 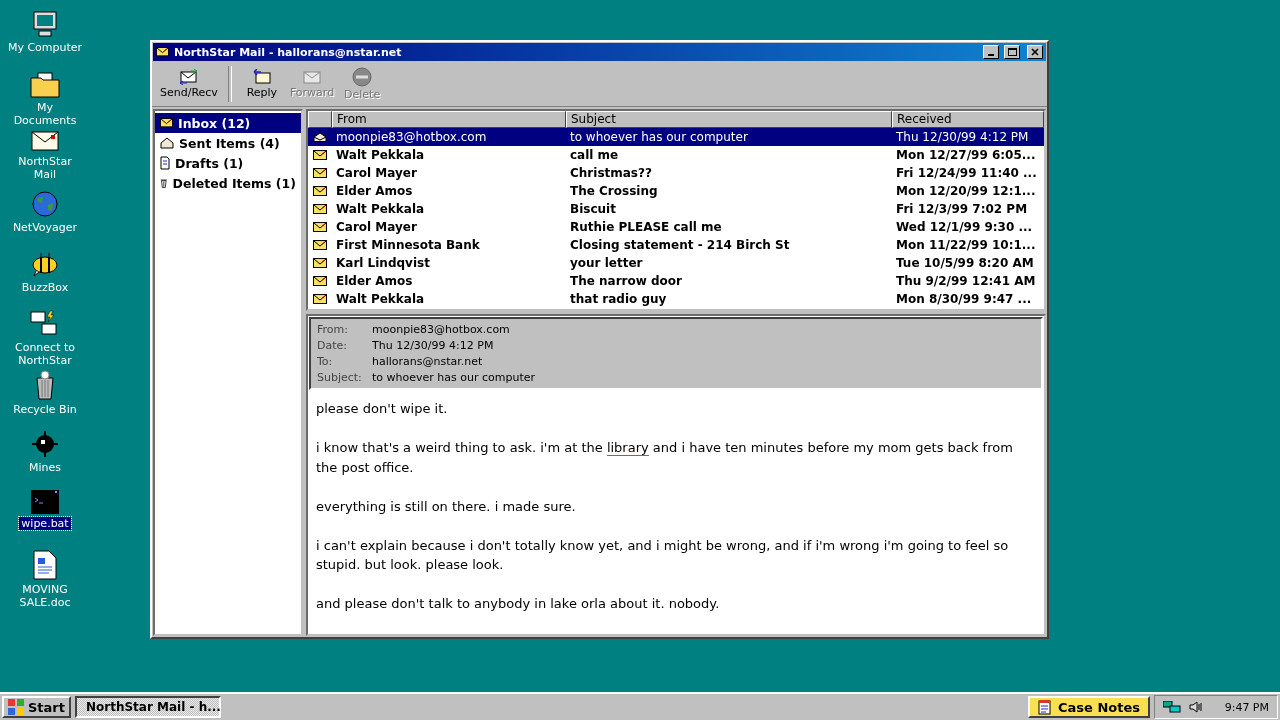 What do you see at coordinates (45, 287) in the screenshot?
I see `desktop-icon-label: BuzzBox` at bounding box center [45, 287].